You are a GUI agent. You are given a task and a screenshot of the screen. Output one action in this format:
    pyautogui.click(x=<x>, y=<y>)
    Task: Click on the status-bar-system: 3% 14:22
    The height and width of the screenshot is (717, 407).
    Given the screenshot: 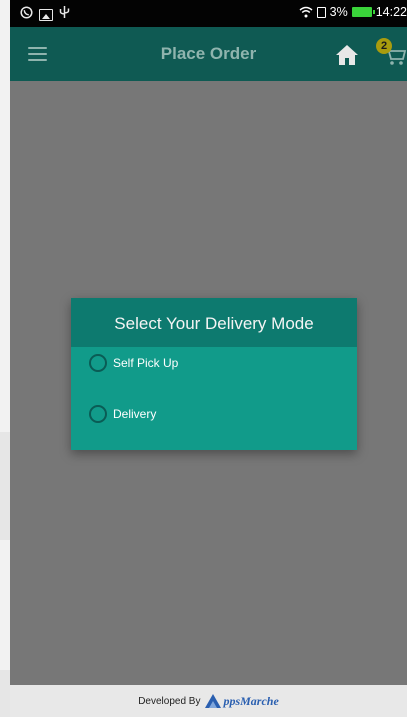 What is the action you would take?
    pyautogui.click(x=353, y=12)
    